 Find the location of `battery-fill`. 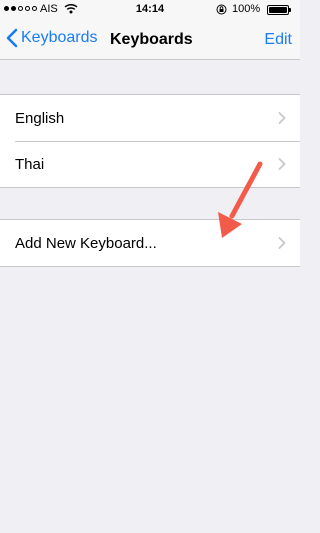

battery-fill is located at coordinates (278, 10).